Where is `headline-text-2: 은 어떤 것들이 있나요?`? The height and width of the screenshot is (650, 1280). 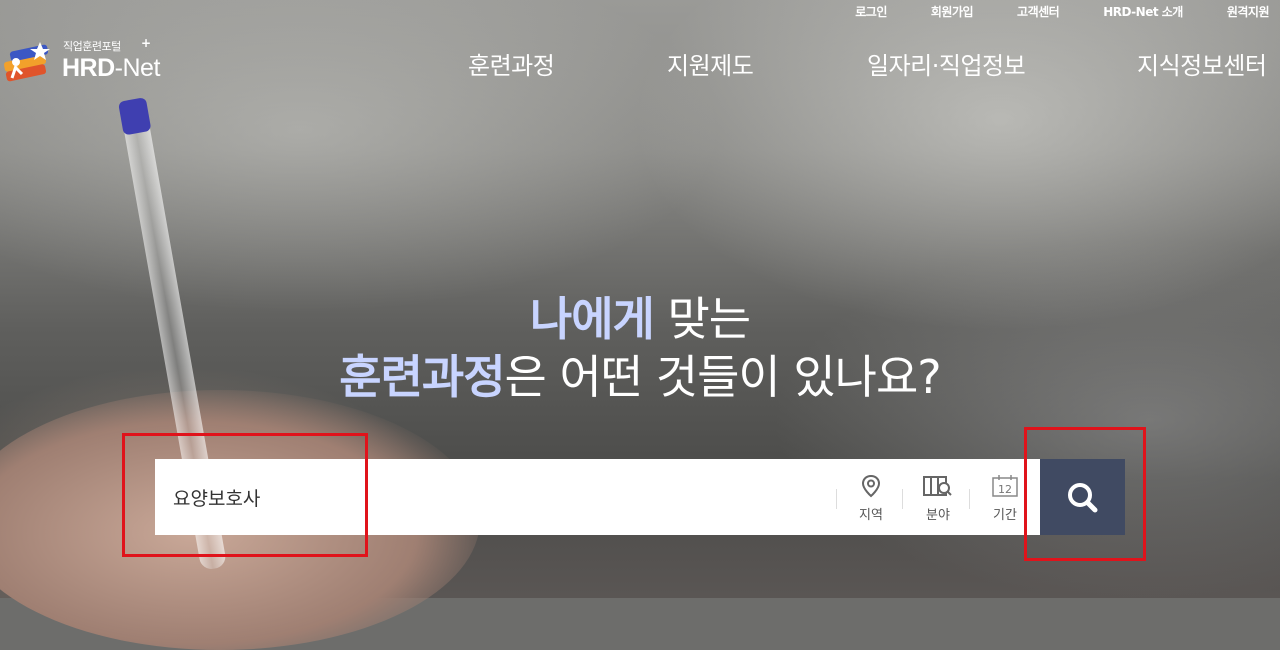 headline-text-2: 은 어떤 것들이 있나요? is located at coordinates (723, 377).